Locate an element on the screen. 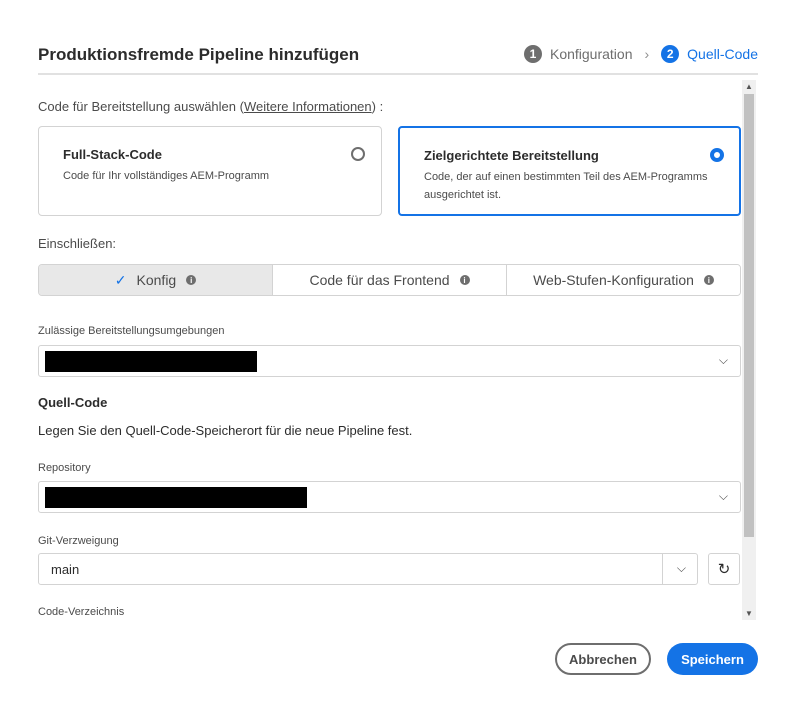 This screenshot has width=793, height=713. step-indicator: 1 Konfiguration › 2 Quell-Code is located at coordinates (640, 54).